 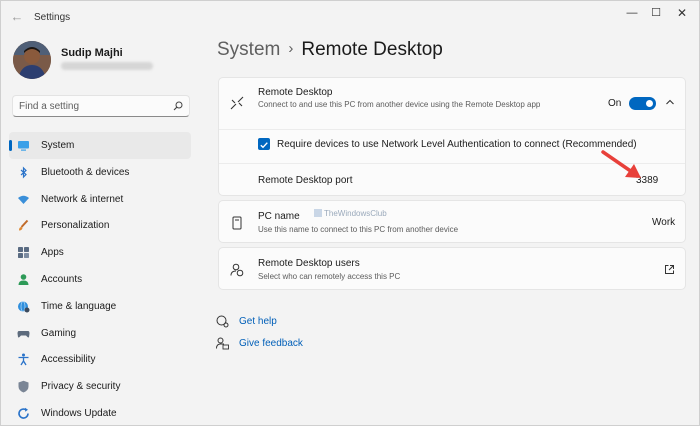 I want to click on user-email-redacted, so click(x=107, y=66).